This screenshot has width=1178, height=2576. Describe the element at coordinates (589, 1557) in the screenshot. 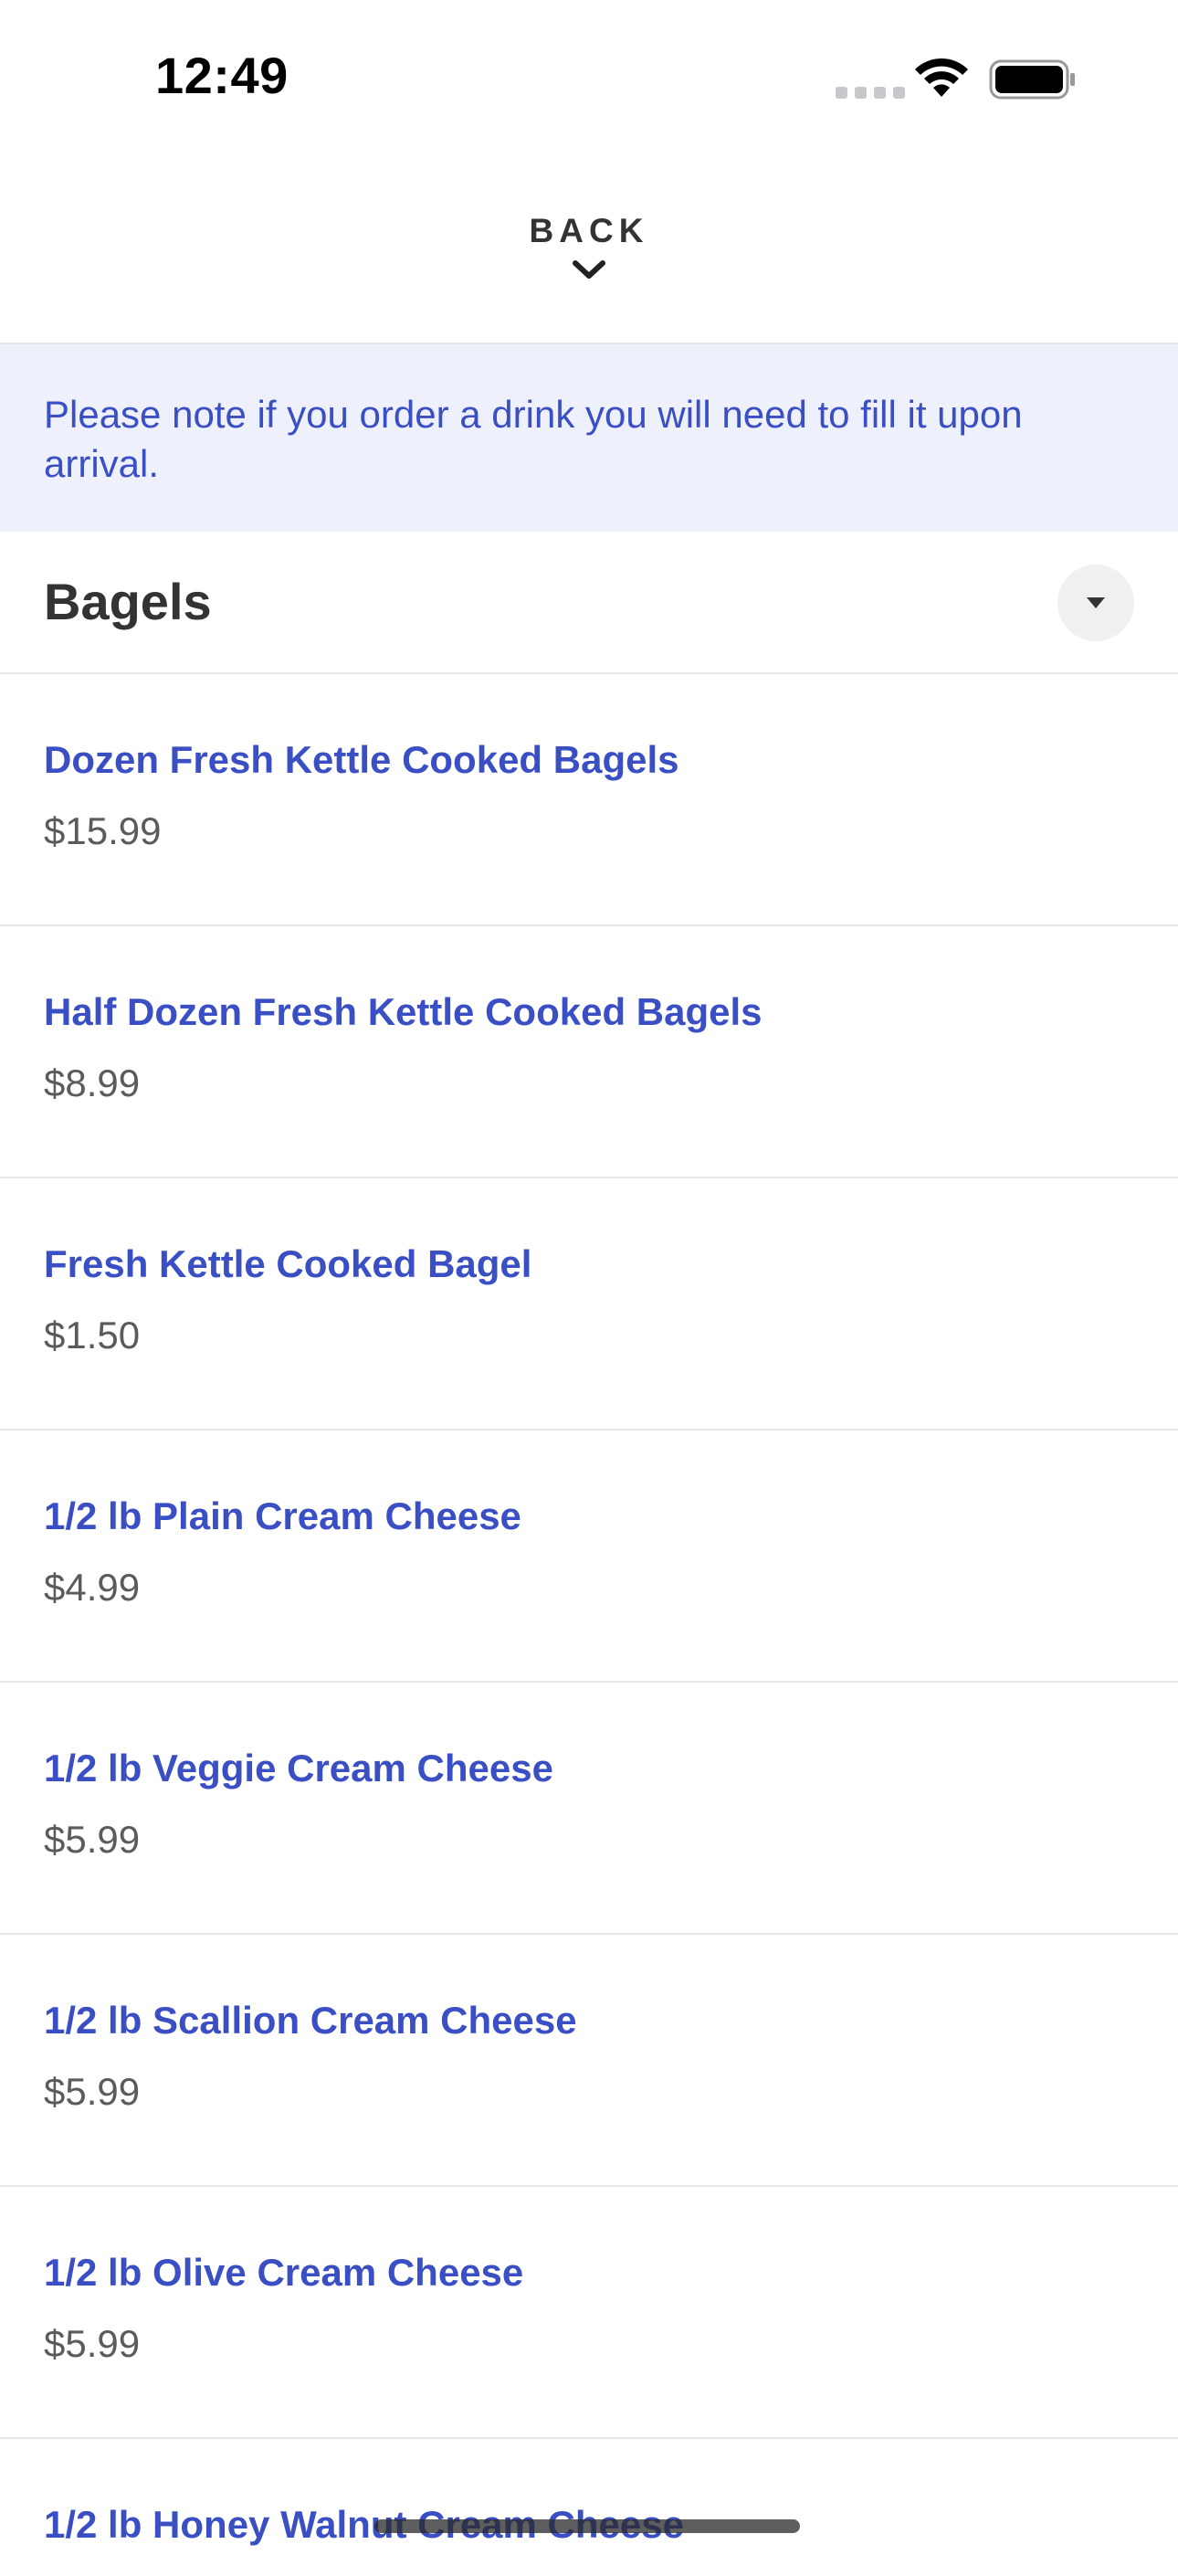

I see `menu-item: 1/2 lb Plain Cream Cheese $4.99` at that location.